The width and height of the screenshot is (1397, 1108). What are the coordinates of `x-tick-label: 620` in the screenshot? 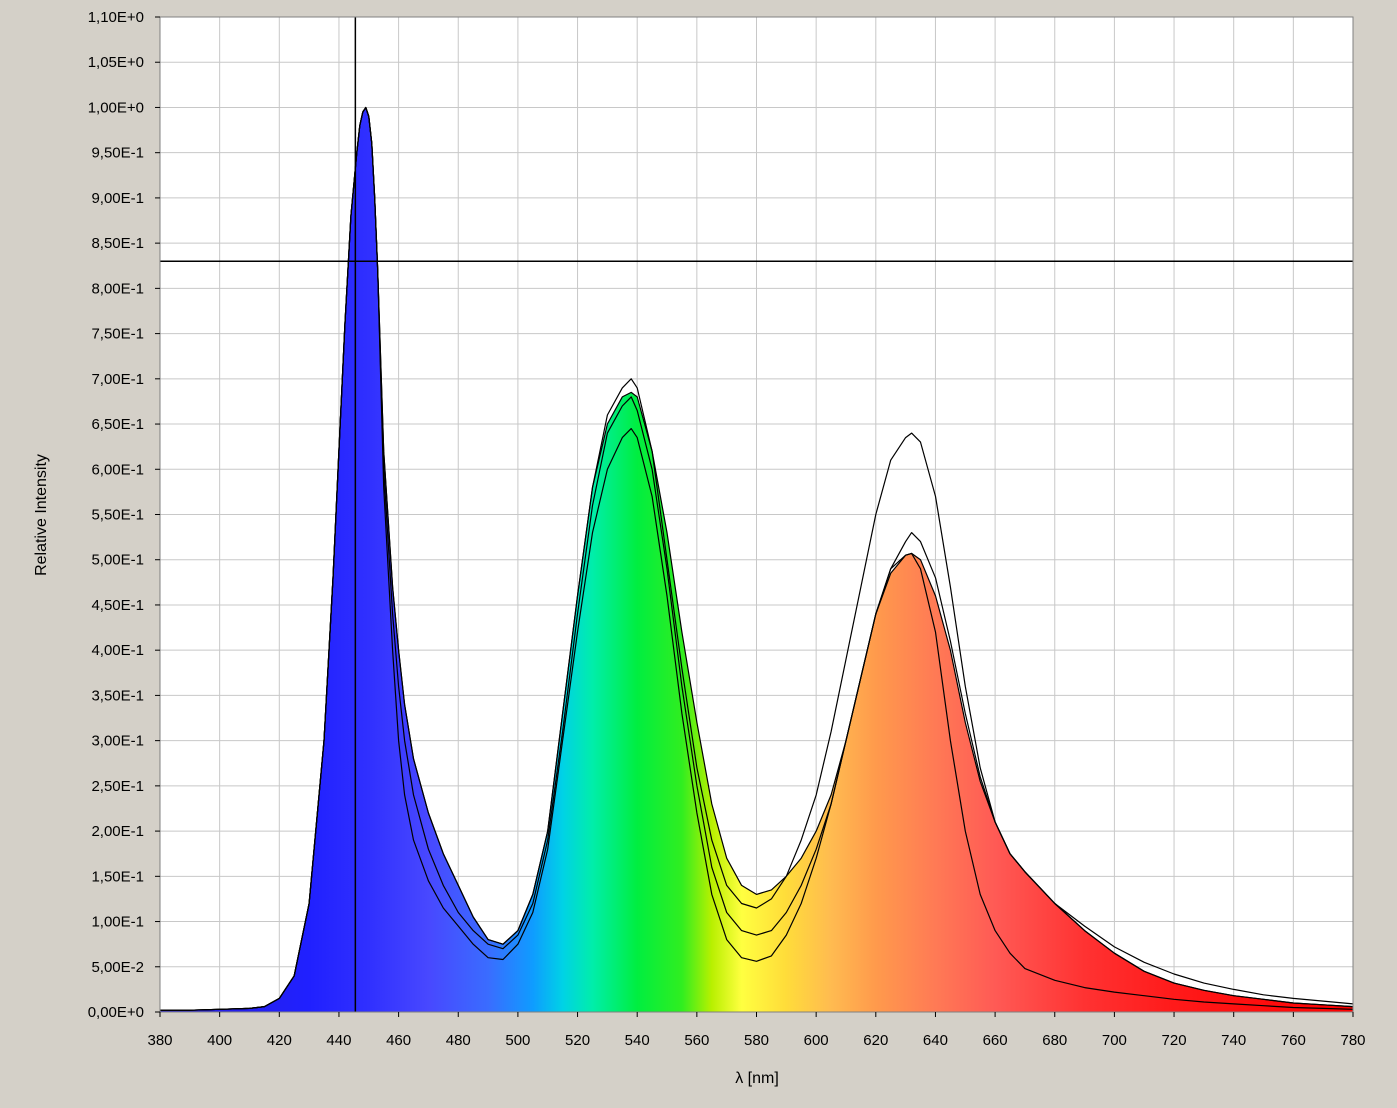 It's located at (875, 1040).